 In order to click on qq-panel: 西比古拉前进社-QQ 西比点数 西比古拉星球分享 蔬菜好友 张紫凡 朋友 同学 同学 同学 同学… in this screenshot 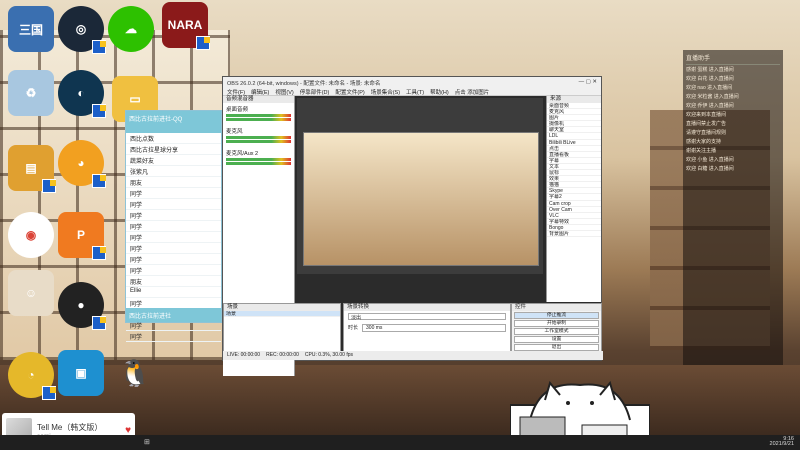, I will do `click(173, 226)`.